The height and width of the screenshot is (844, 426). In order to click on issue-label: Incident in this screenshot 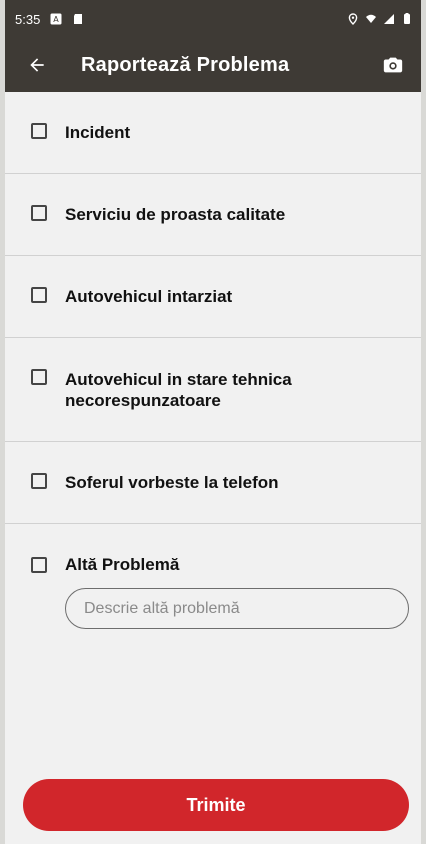, I will do `click(98, 132)`.